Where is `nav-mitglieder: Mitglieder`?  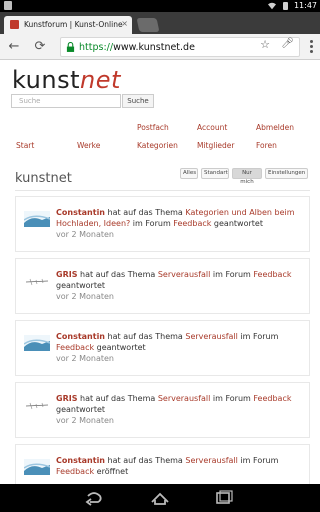
nav-mitglieder: Mitglieder is located at coordinates (216, 145).